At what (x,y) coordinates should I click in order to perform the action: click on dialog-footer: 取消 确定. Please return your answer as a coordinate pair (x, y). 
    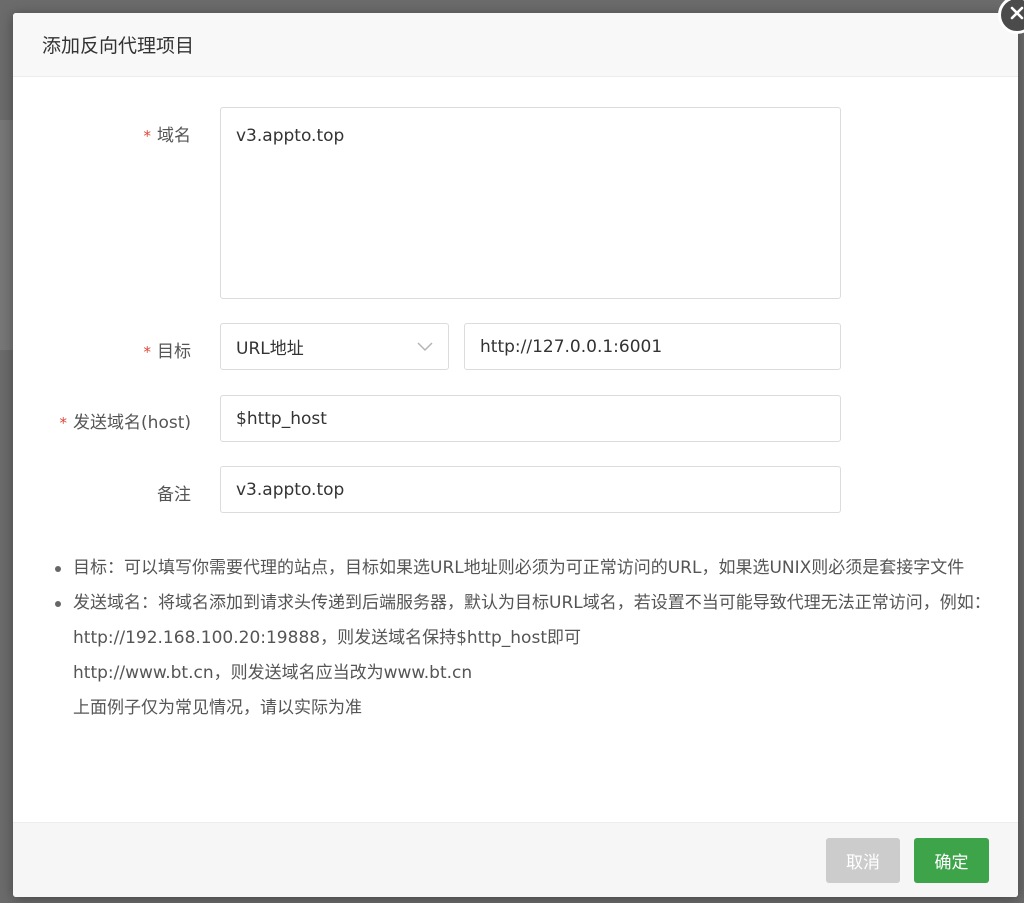
    Looking at the image, I should click on (515, 859).